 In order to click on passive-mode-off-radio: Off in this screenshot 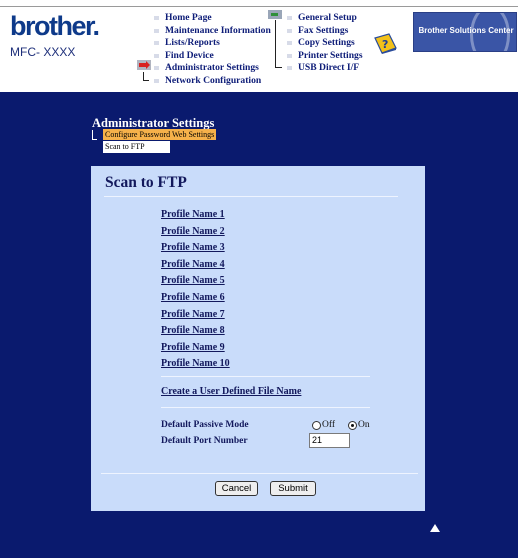, I will do `click(323, 425)`.